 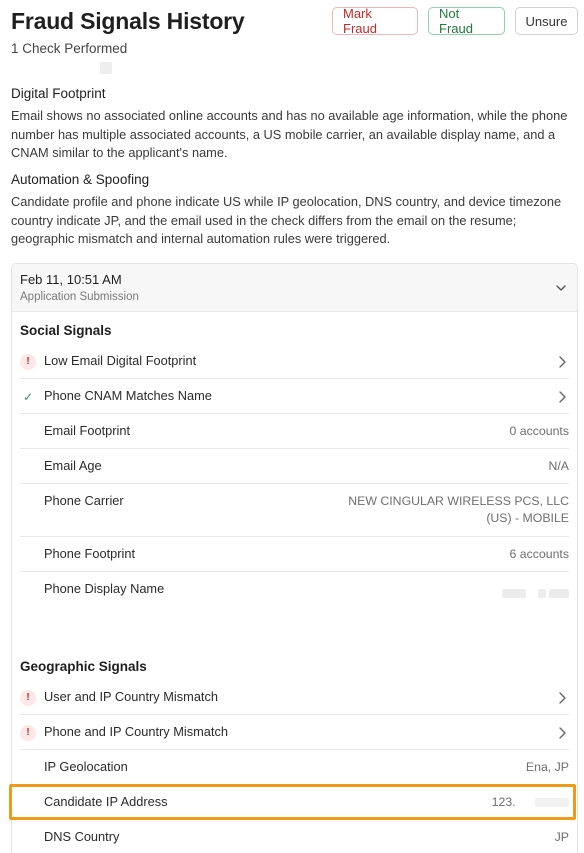 I want to click on detail-value: JP, so click(x=561, y=837).